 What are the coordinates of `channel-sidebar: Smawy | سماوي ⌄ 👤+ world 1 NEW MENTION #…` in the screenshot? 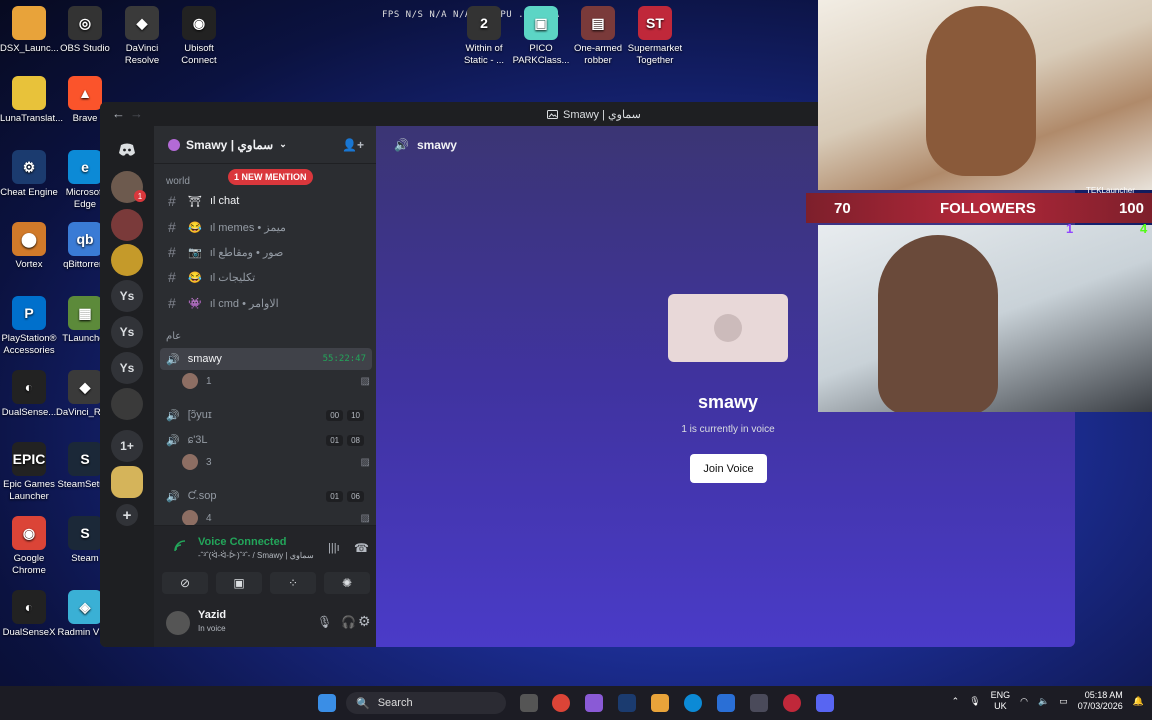 It's located at (265, 386).